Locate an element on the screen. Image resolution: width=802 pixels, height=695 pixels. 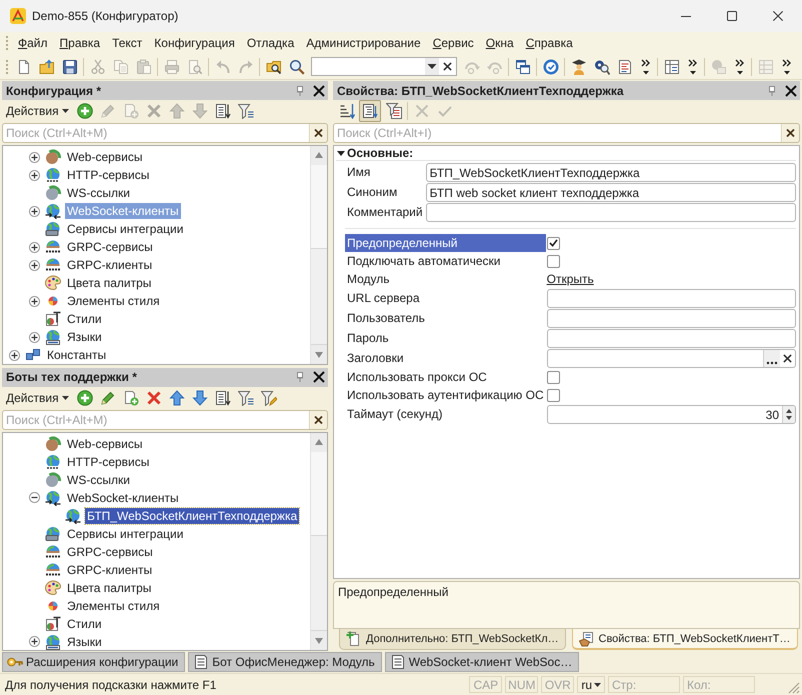
property-label: Пользователь is located at coordinates (445, 318).